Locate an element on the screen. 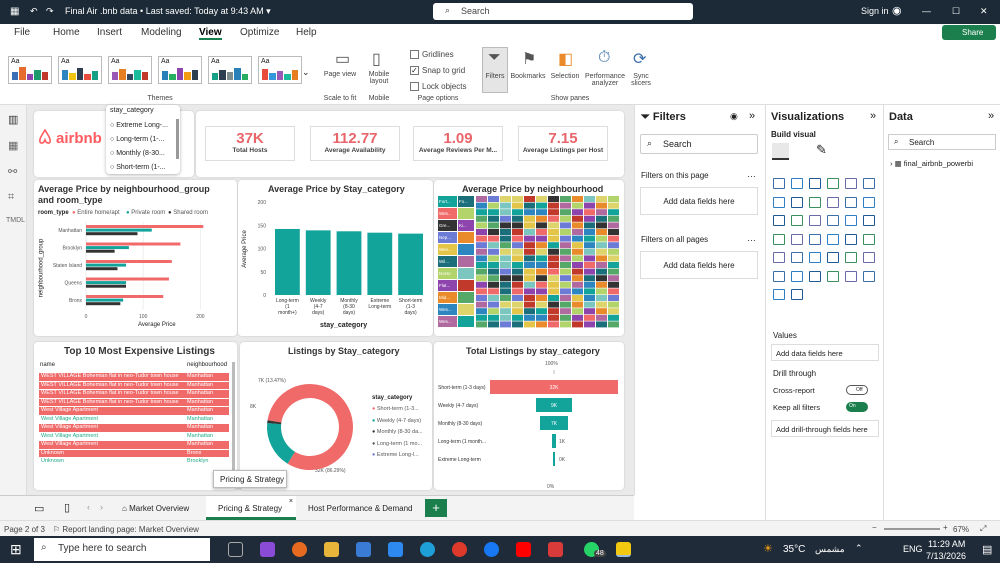 This screenshot has height=563, width=1000. table-scrollbar is located at coordinates (233, 417).